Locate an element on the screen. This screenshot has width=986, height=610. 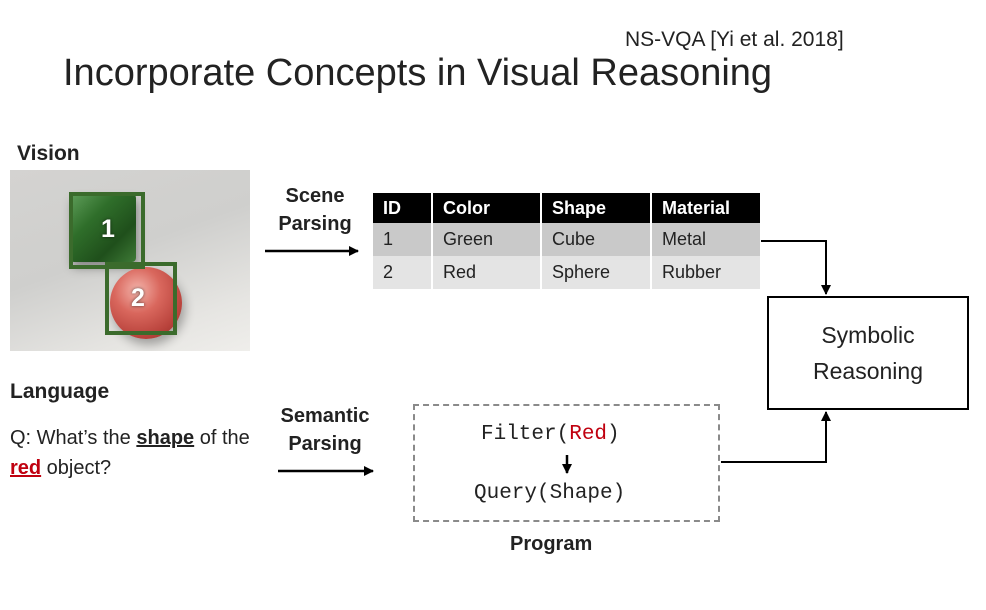
program-to-reasoning-arrow is located at coordinates (776, 437).